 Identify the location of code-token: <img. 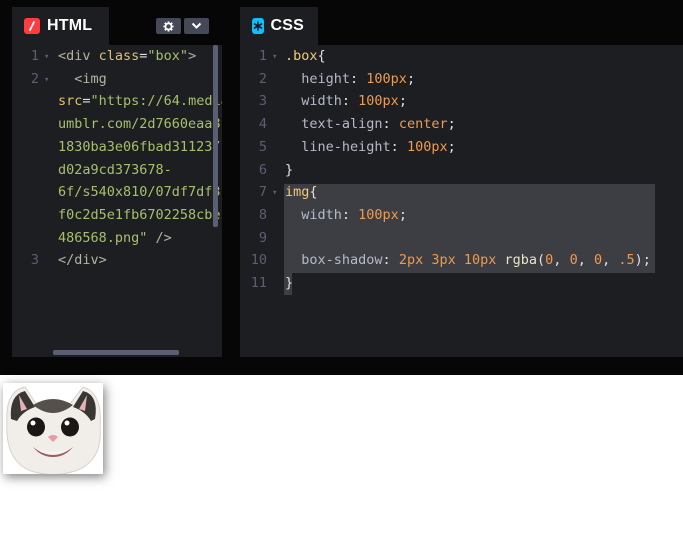
(82, 78).